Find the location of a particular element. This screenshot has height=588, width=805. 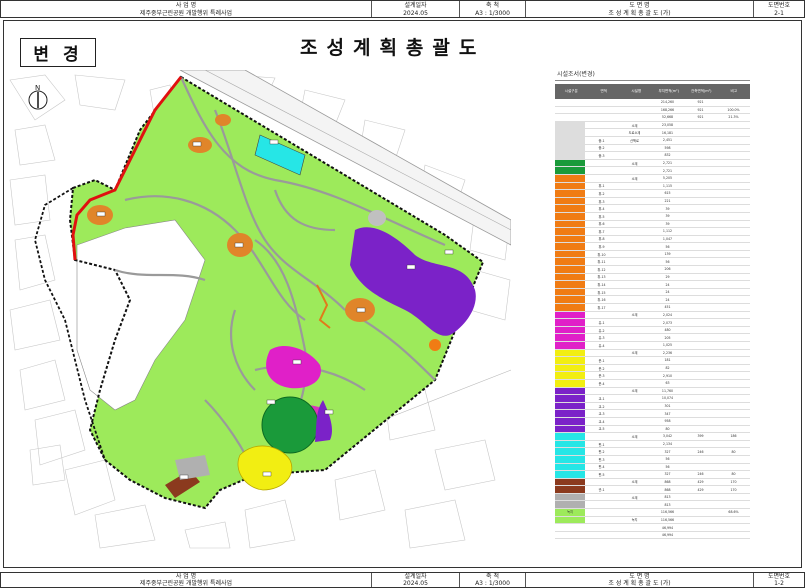

table-cell: 246 is located at coordinates (700, 474).